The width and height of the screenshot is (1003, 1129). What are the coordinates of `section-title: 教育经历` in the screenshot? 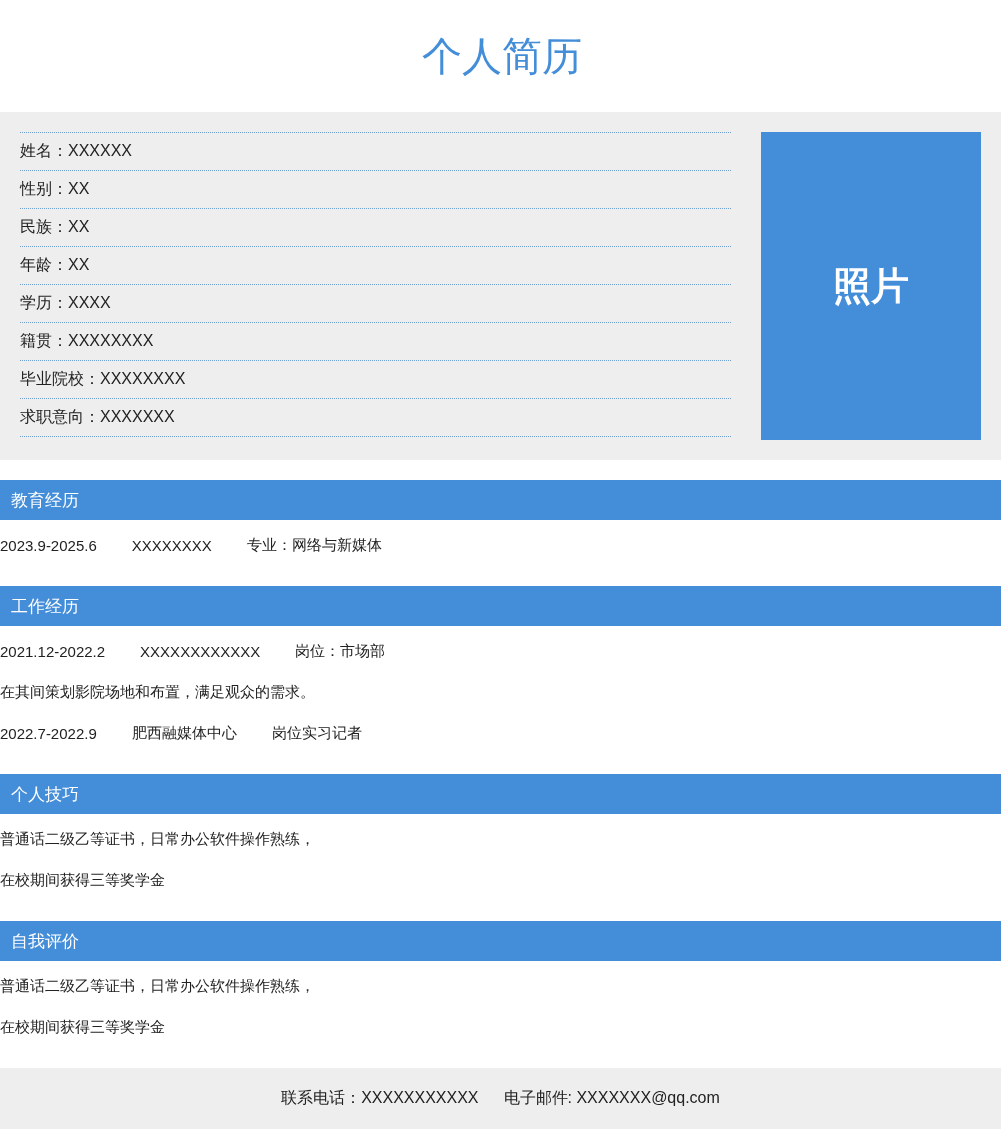 It's located at (45, 500).